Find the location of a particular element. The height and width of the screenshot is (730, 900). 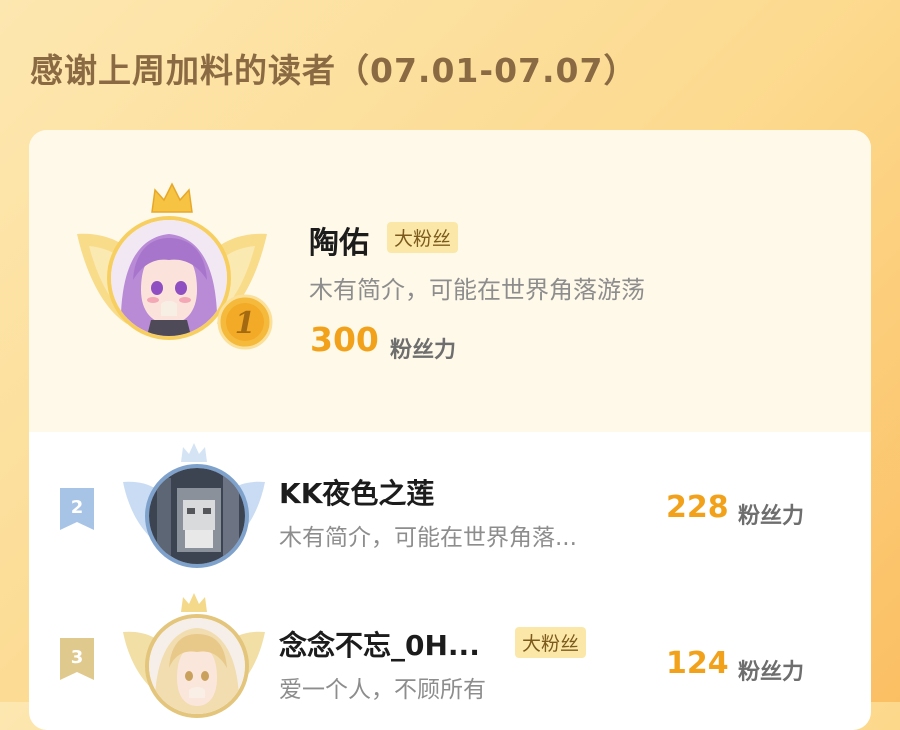

anime-blonde-avatar-image is located at coordinates (197, 666).